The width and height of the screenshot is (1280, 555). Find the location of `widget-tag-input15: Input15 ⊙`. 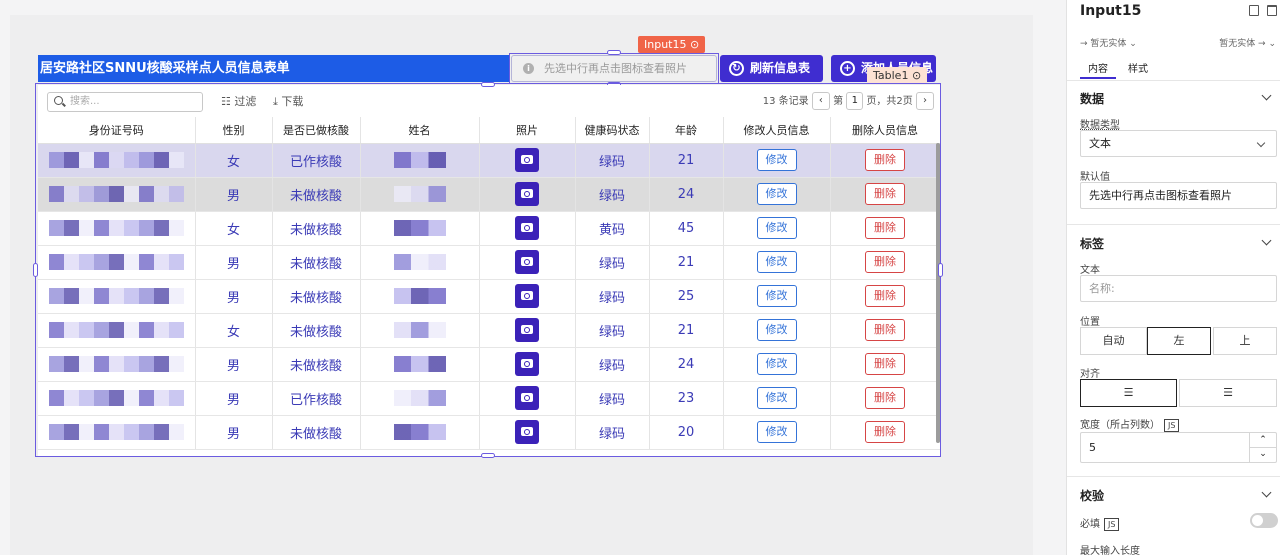

widget-tag-input15: Input15 ⊙ is located at coordinates (672, 44).